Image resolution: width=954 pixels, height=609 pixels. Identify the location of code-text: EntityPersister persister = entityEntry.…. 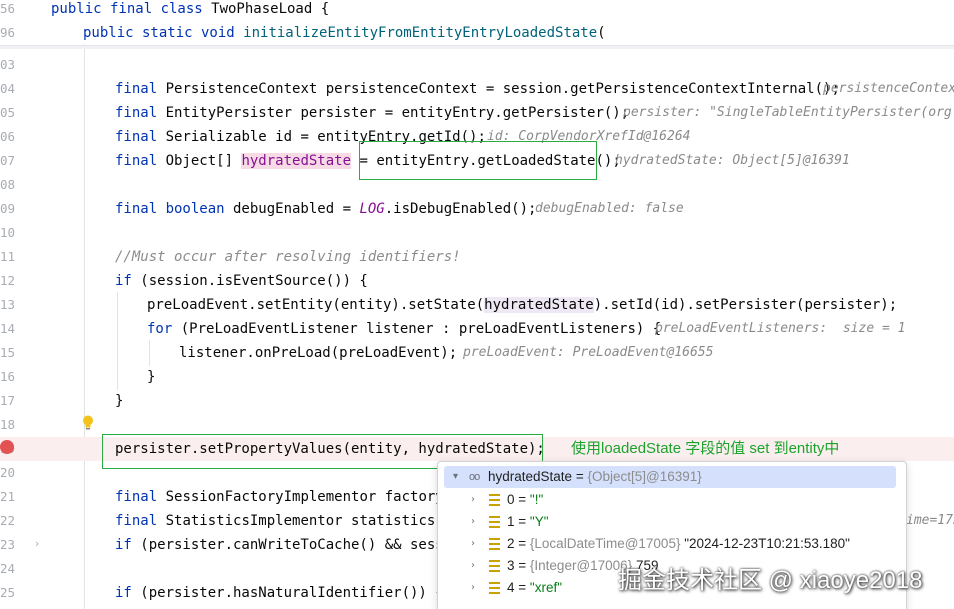
(393, 113).